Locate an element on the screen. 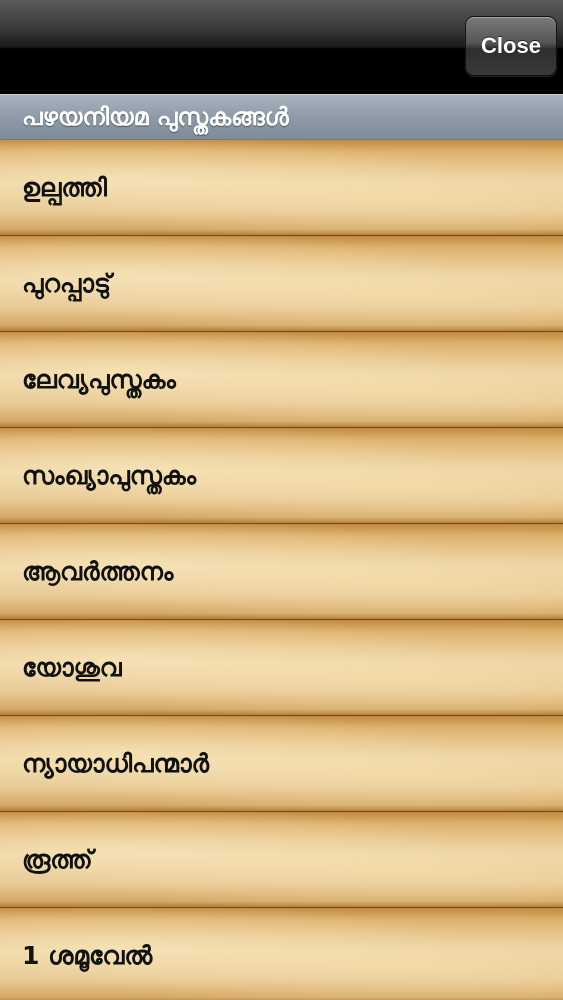 The height and width of the screenshot is (1000, 563). book-label: ആവർത്തനം is located at coordinates (98, 571).